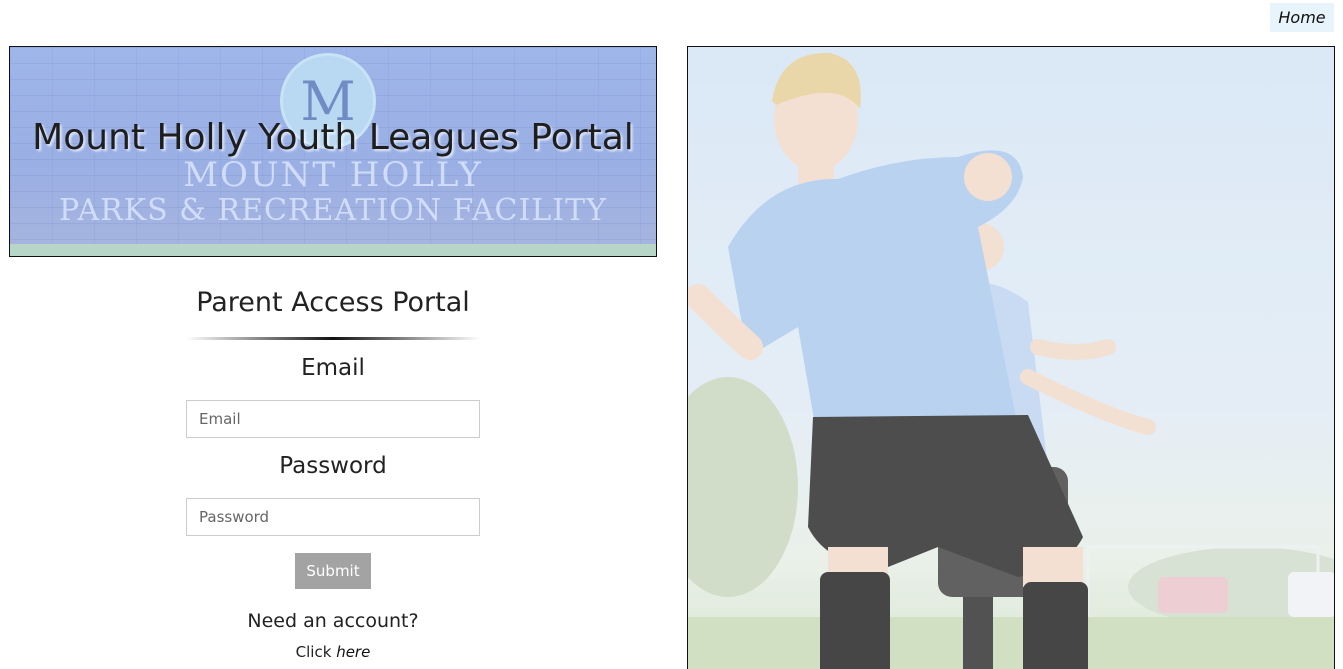  Describe the element at coordinates (333, 652) in the screenshot. I see `signup-prompt: Click here` at that location.